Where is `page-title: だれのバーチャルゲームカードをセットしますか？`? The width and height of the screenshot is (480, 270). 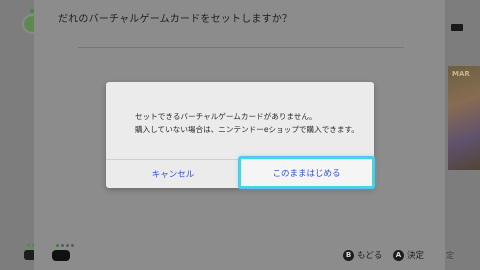 page-title: だれのバーチャルゲームカードをセットしますか？ is located at coordinates (175, 19).